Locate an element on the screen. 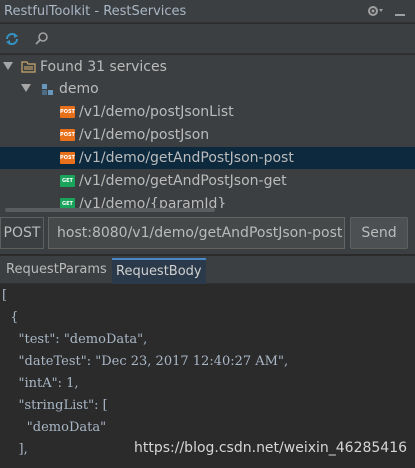 Image resolution: width=415 pixels, height=468 pixels. service-path: /v1/demo/getAndPostJson-post is located at coordinates (186, 158).